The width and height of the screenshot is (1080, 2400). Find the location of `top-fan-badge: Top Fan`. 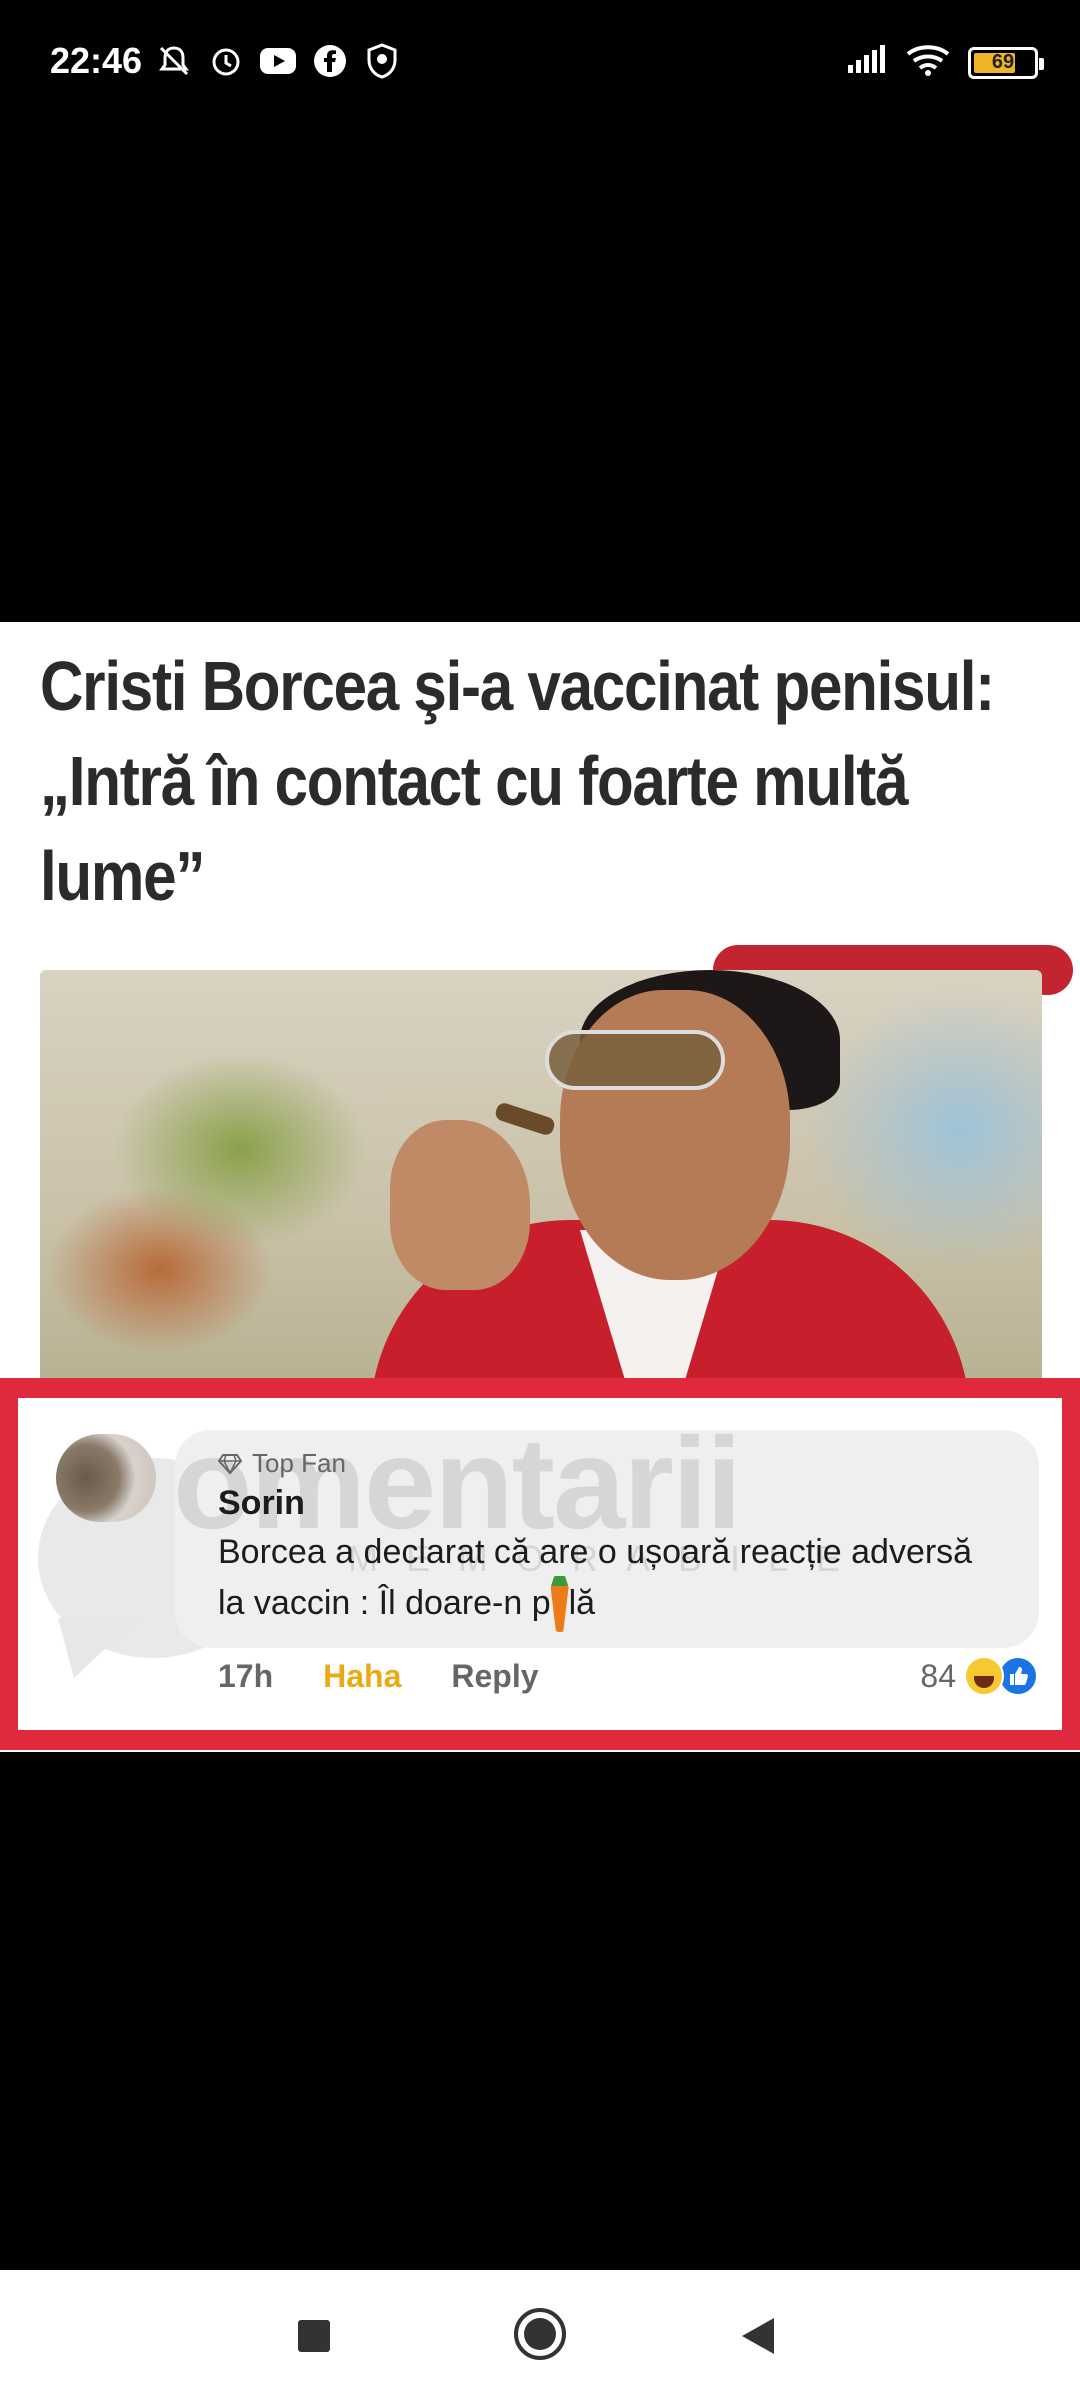

top-fan-badge: Top Fan is located at coordinates (282, 1463).